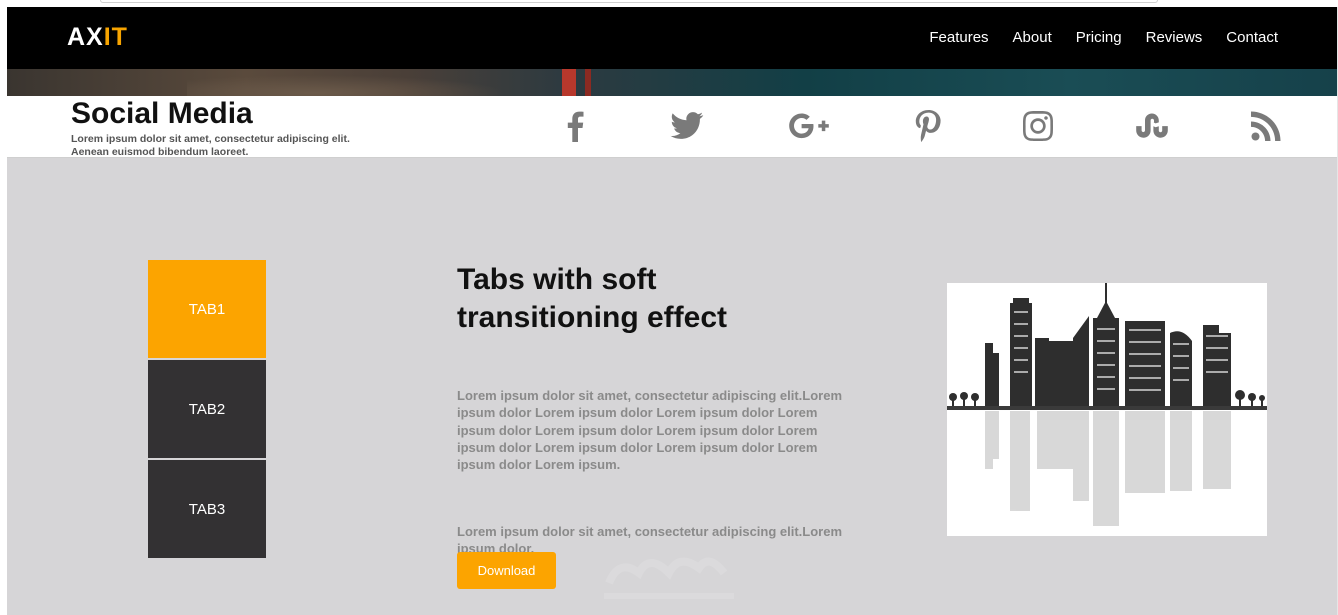 The width and height of the screenshot is (1338, 615). Describe the element at coordinates (1038, 126) in the screenshot. I see `instagram-icon` at that location.